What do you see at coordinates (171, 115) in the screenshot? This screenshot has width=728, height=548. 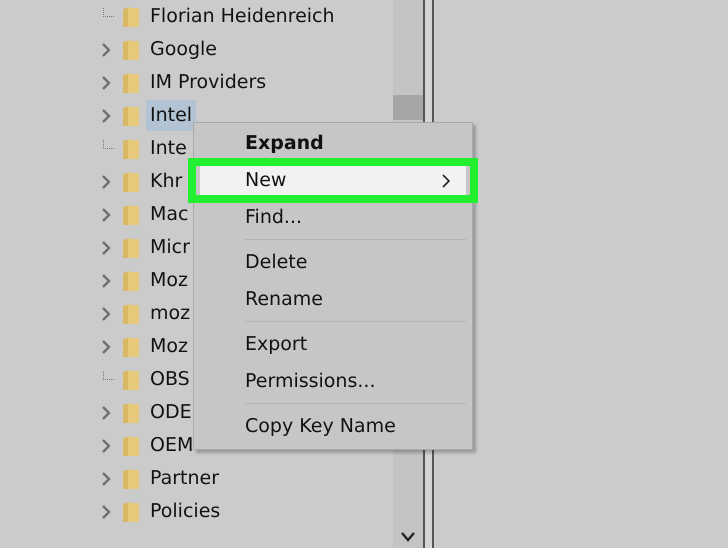 I see `tree-item: Intel` at bounding box center [171, 115].